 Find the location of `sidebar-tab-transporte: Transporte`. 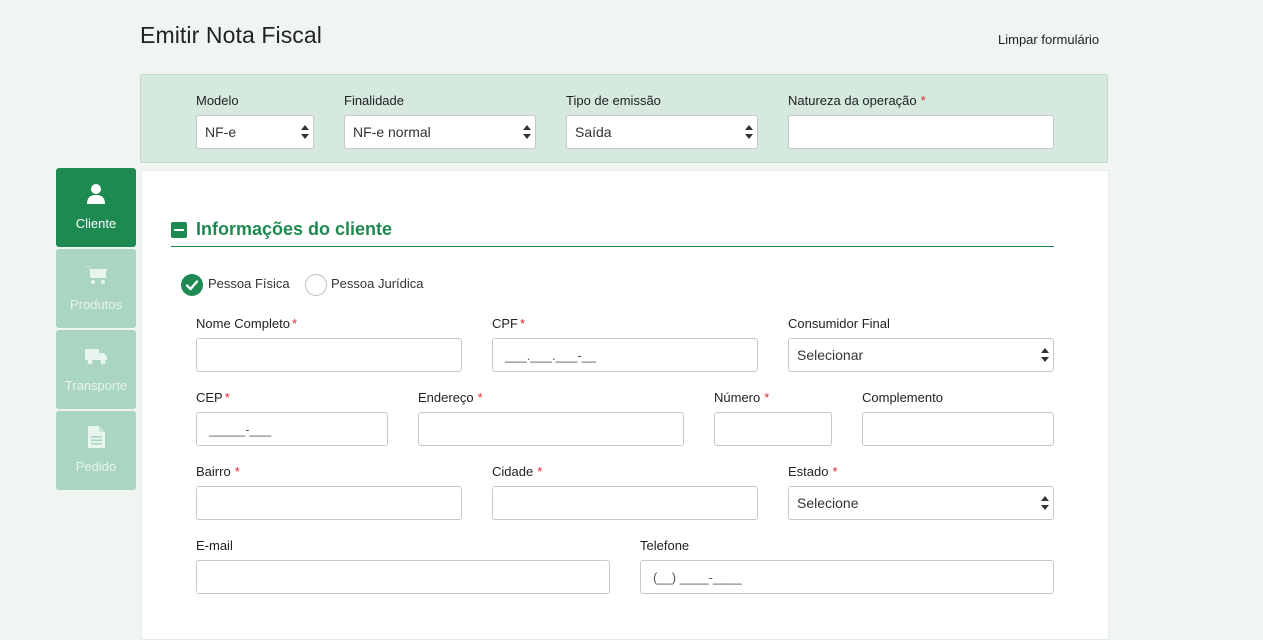

sidebar-tab-transporte: Transporte is located at coordinates (96, 369).